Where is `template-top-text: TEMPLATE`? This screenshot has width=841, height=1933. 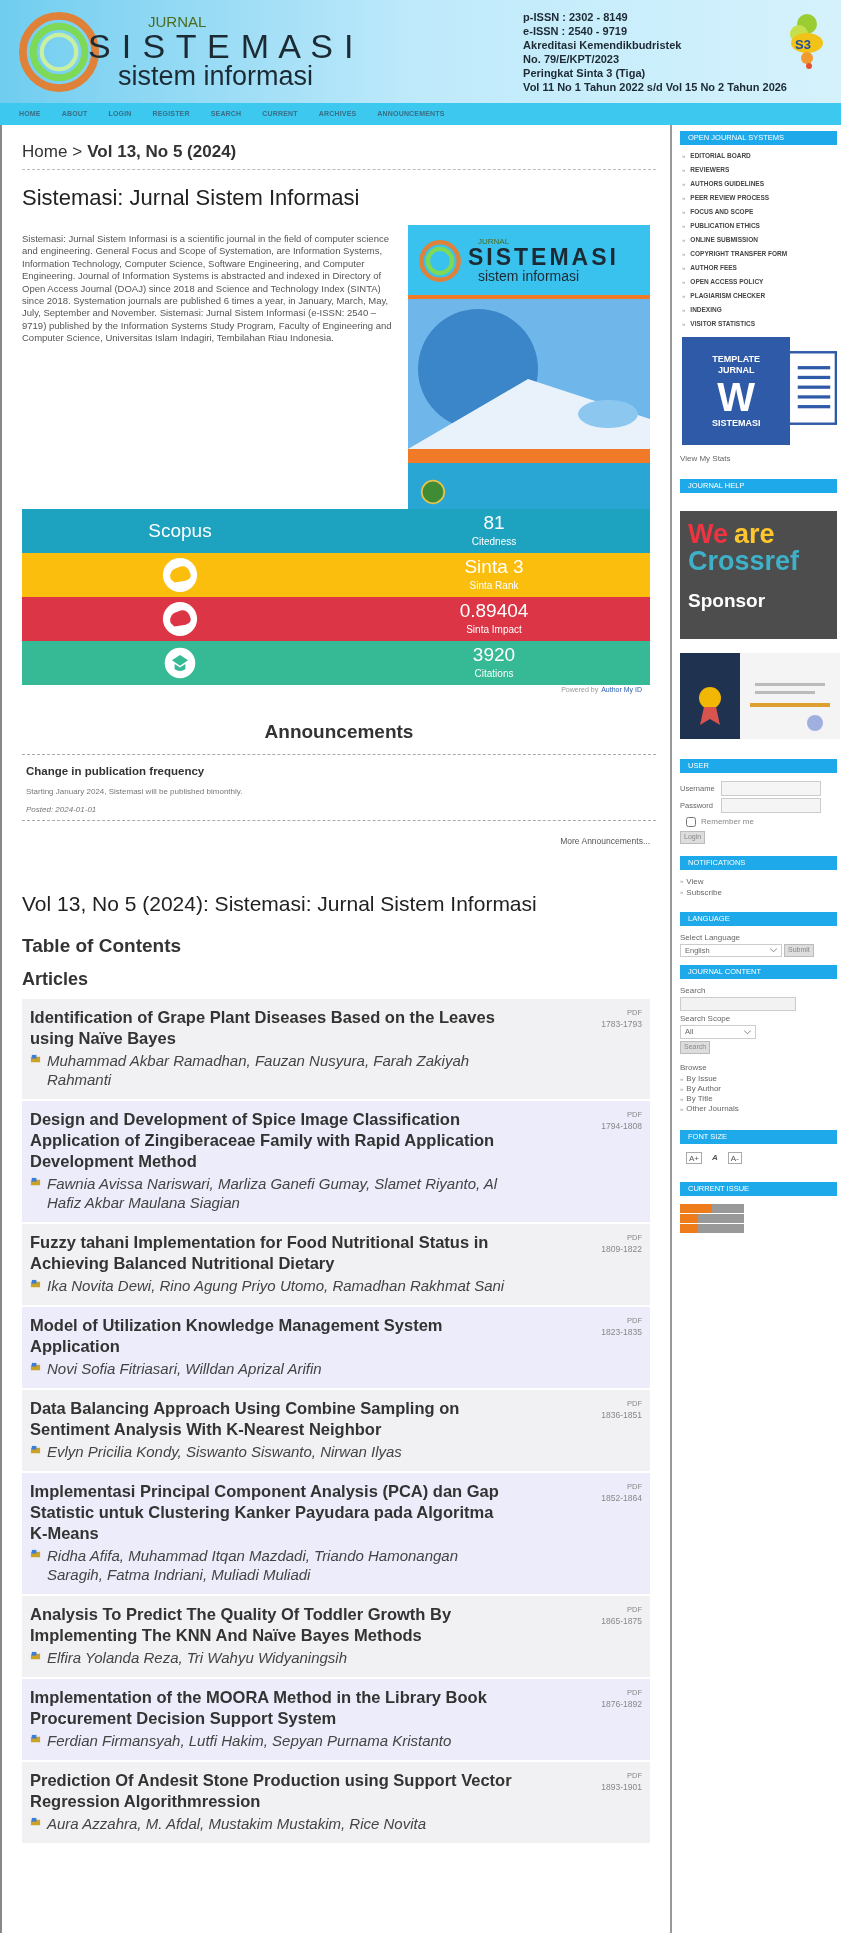
template-top-text: TEMPLATE is located at coordinates (736, 359).